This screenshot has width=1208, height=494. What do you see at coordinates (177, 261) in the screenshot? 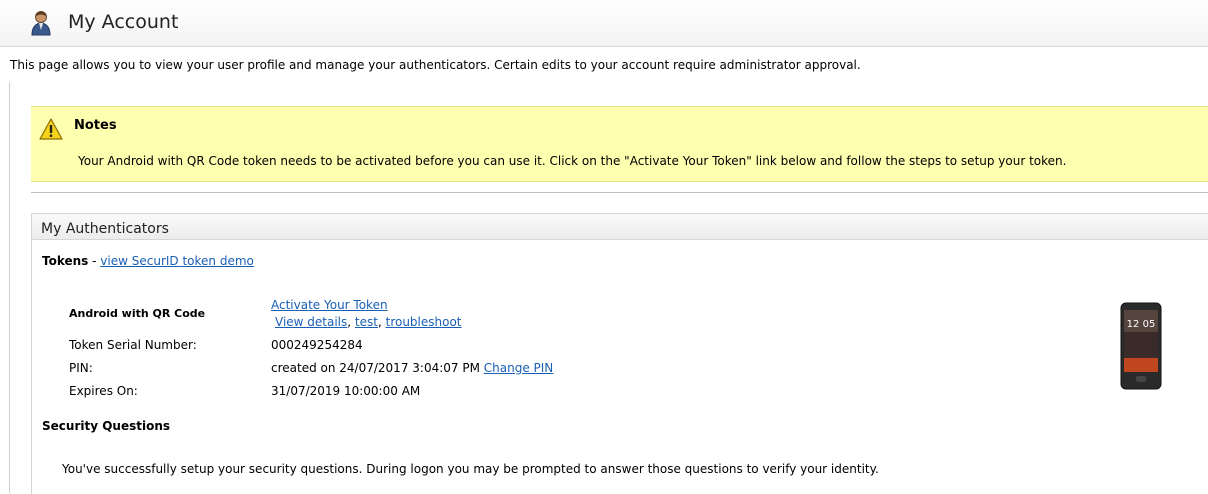
I see `token-demo-link: view SecurID token demo` at bounding box center [177, 261].